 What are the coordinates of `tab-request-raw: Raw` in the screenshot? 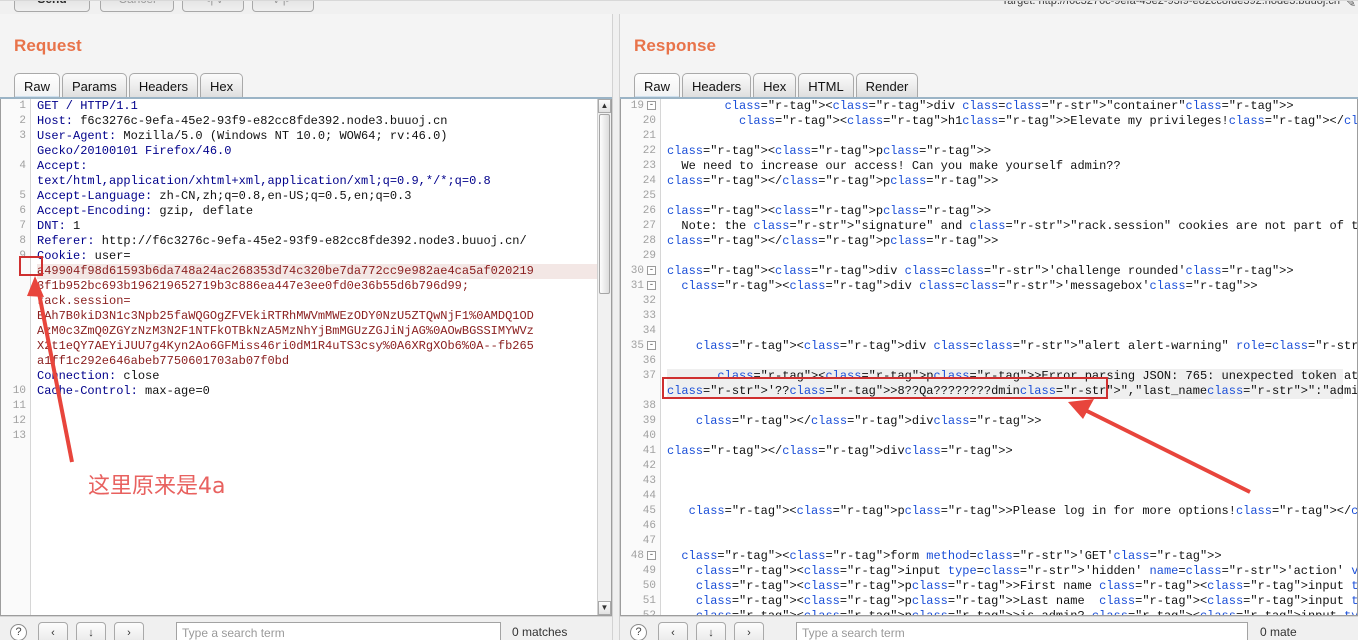 It's located at (37, 86).